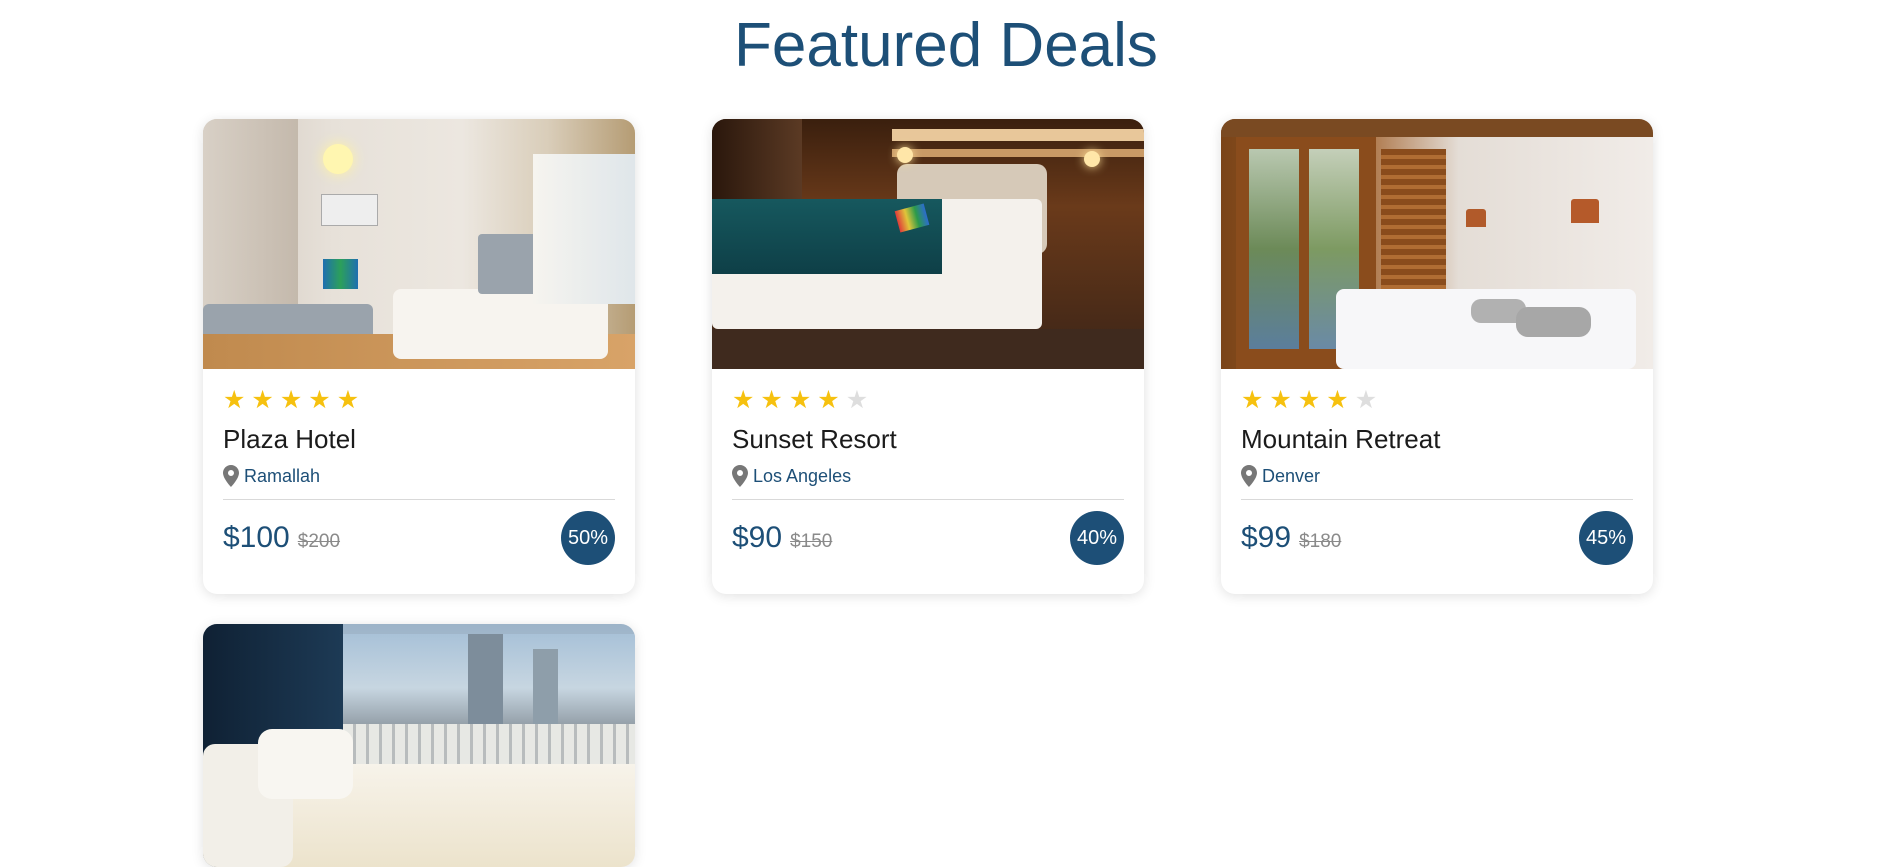 This screenshot has width=1892, height=867. What do you see at coordinates (928, 538) in the screenshot?
I see `price-row: $90 $150 40%` at bounding box center [928, 538].